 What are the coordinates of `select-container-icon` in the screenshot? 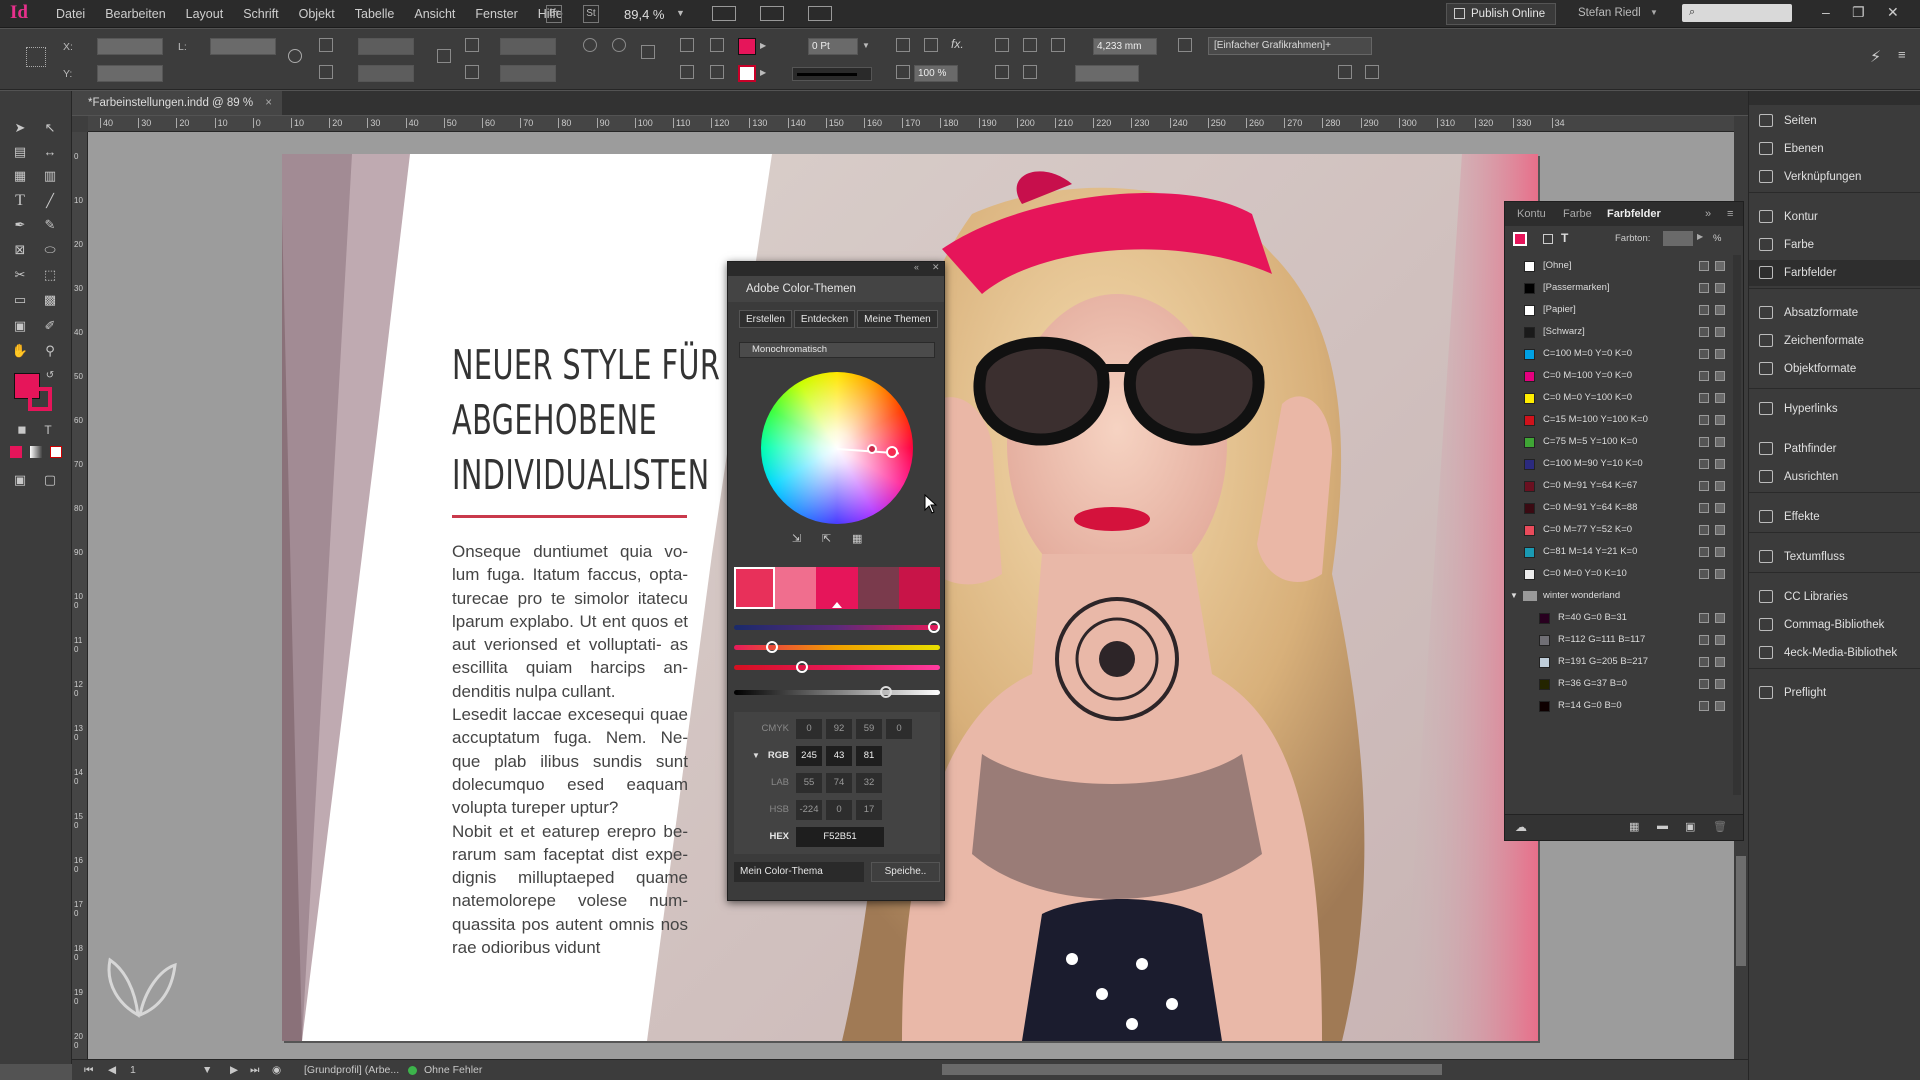 It's located at (717, 45).